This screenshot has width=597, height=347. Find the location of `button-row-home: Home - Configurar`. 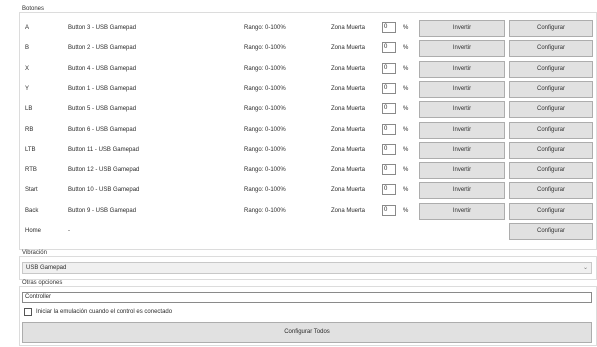

button-row-home: Home - Configurar is located at coordinates (298, 232).